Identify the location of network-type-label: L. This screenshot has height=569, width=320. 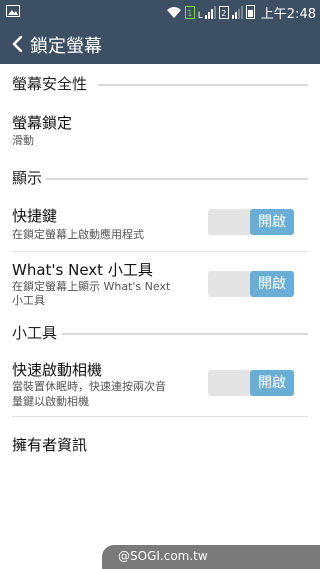
(200, 16).